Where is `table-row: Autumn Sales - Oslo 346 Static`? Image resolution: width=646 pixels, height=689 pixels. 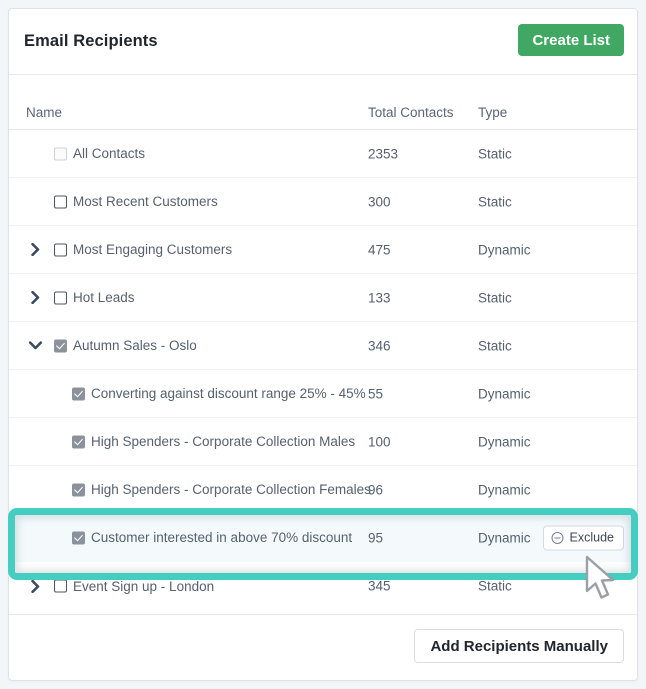 table-row: Autumn Sales - Oslo 346 Static is located at coordinates (323, 346).